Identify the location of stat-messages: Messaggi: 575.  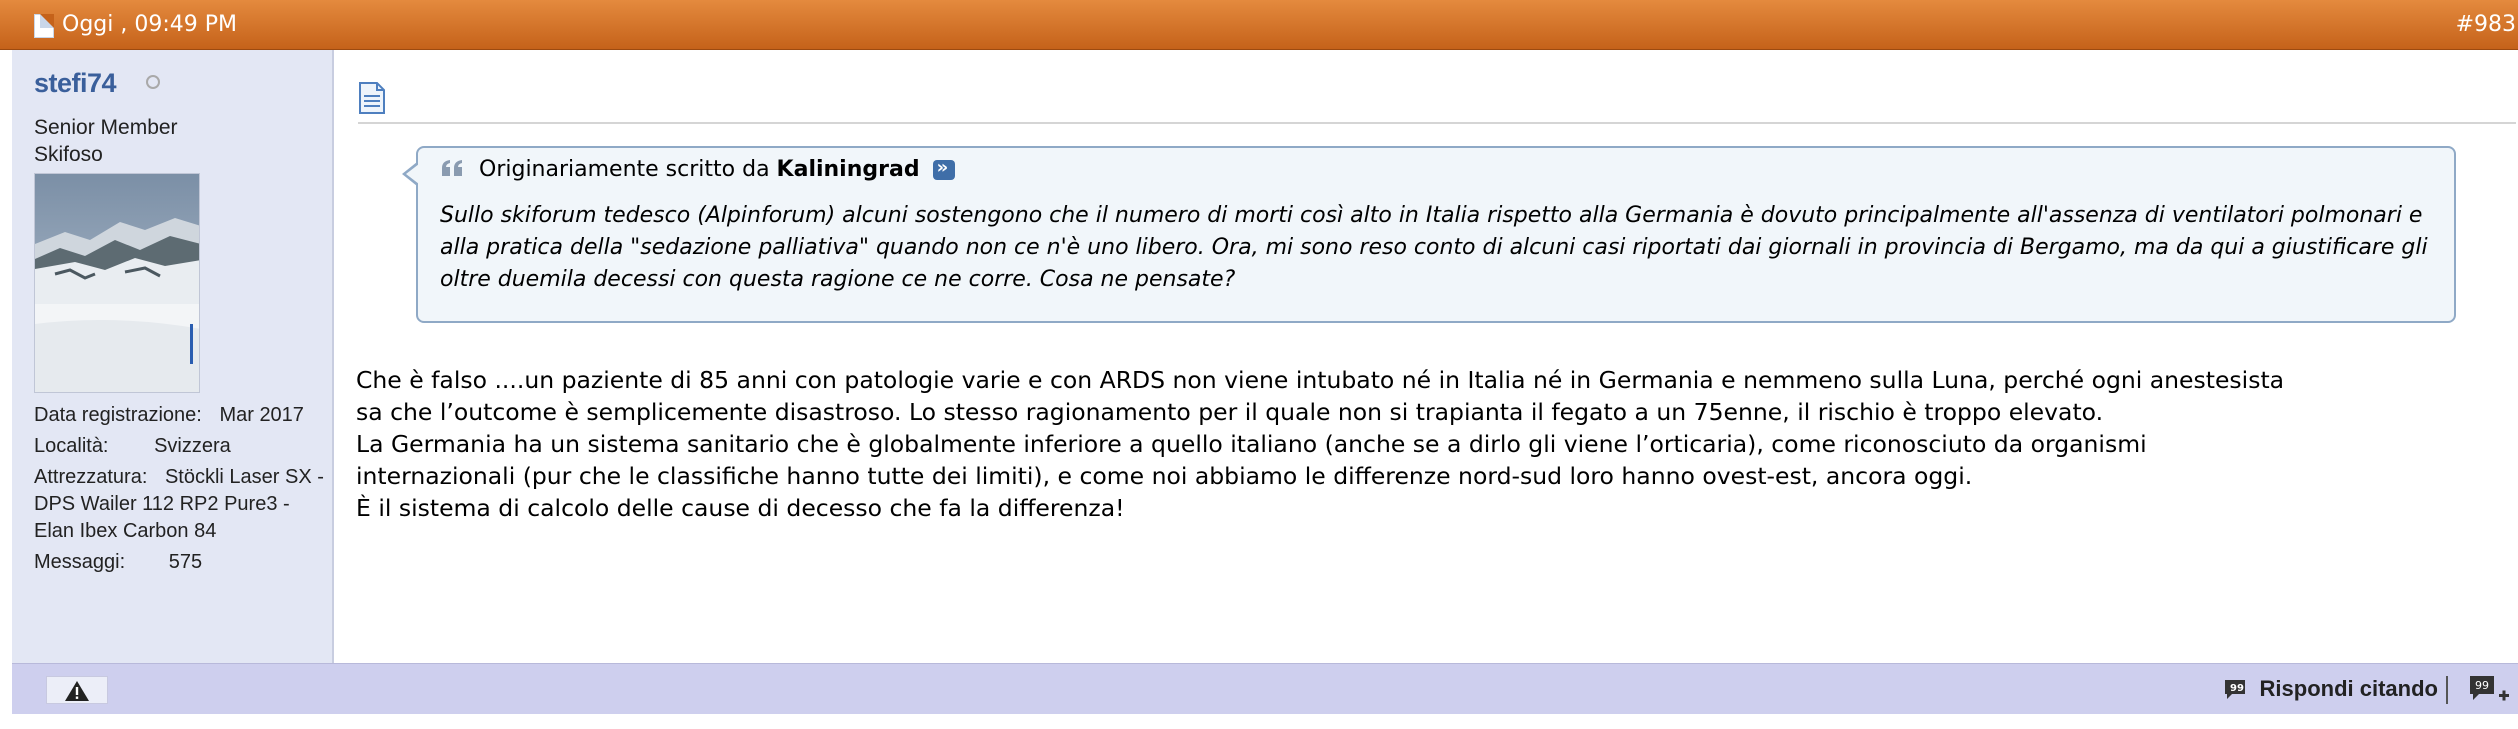
(118, 562).